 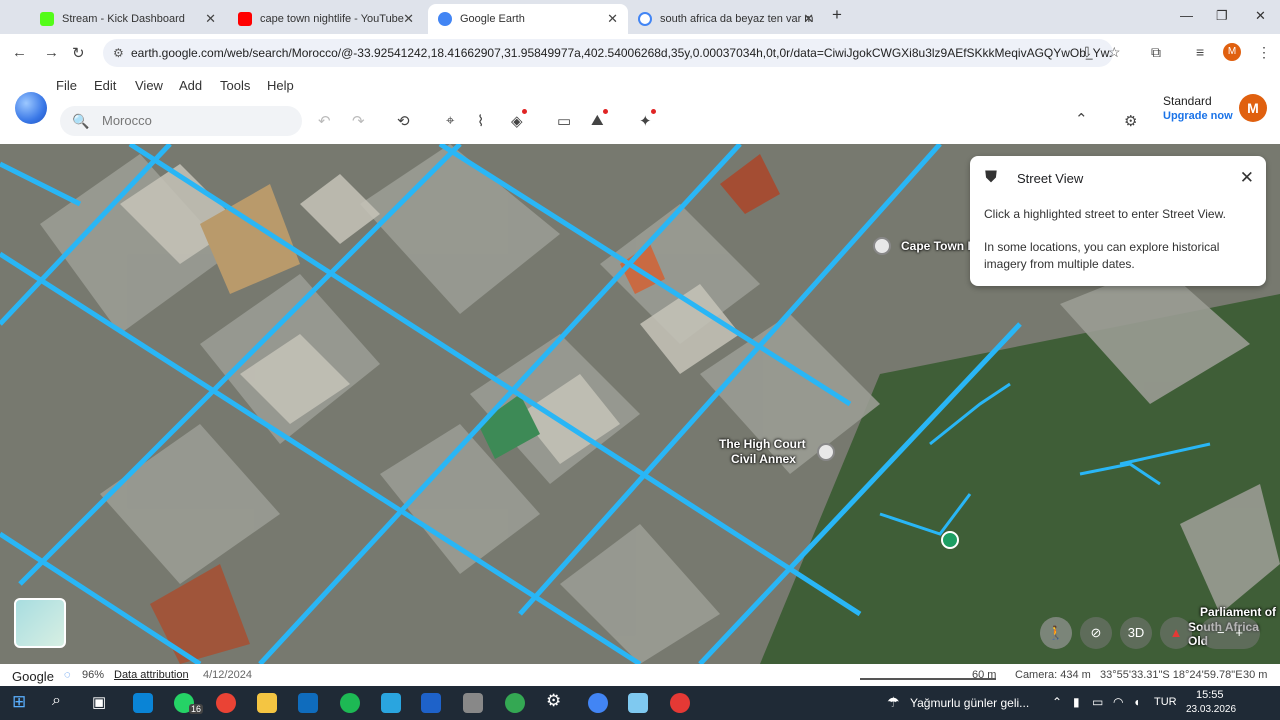 I want to click on clock-time: 15:55, so click(x=1210, y=695).